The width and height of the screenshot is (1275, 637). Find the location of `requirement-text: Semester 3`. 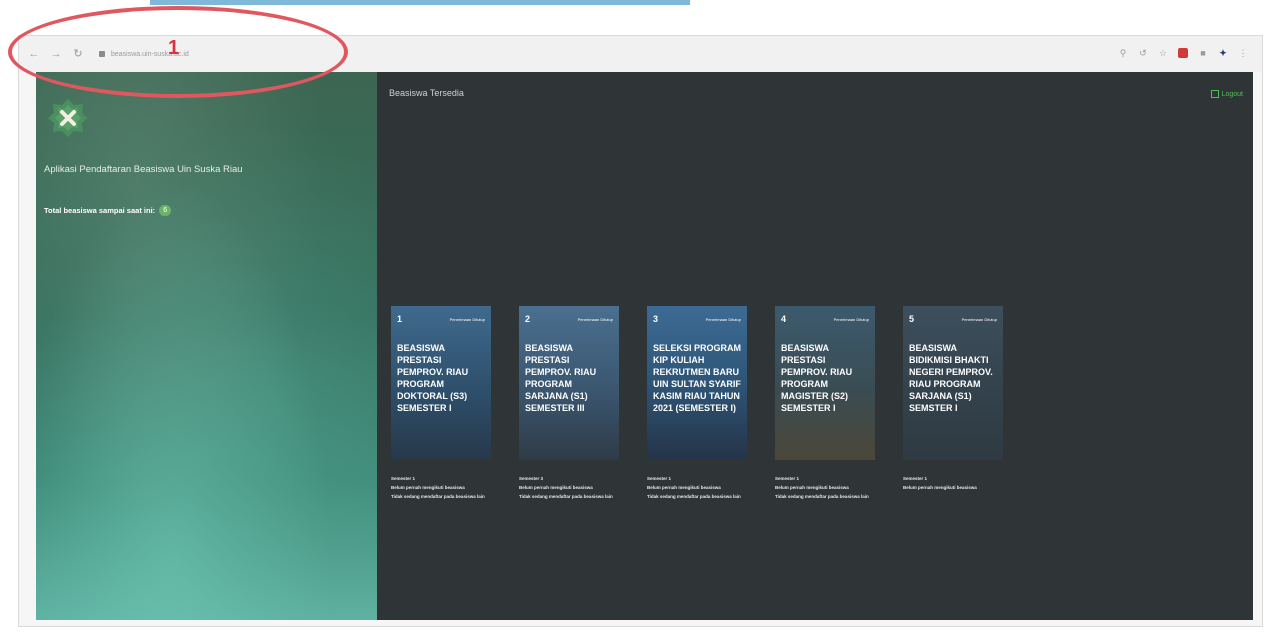

requirement-text: Semester 3 is located at coordinates (531, 478).